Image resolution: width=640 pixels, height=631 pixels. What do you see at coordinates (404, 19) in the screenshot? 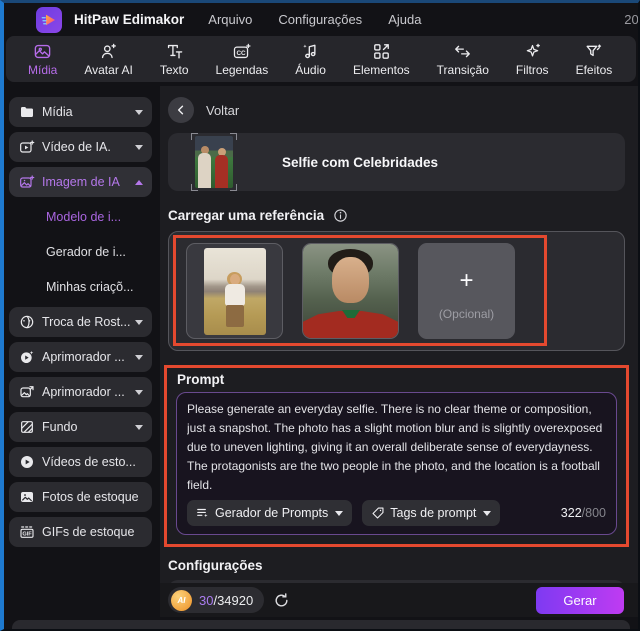
I see `menu-ajuda: Ajuda` at bounding box center [404, 19].